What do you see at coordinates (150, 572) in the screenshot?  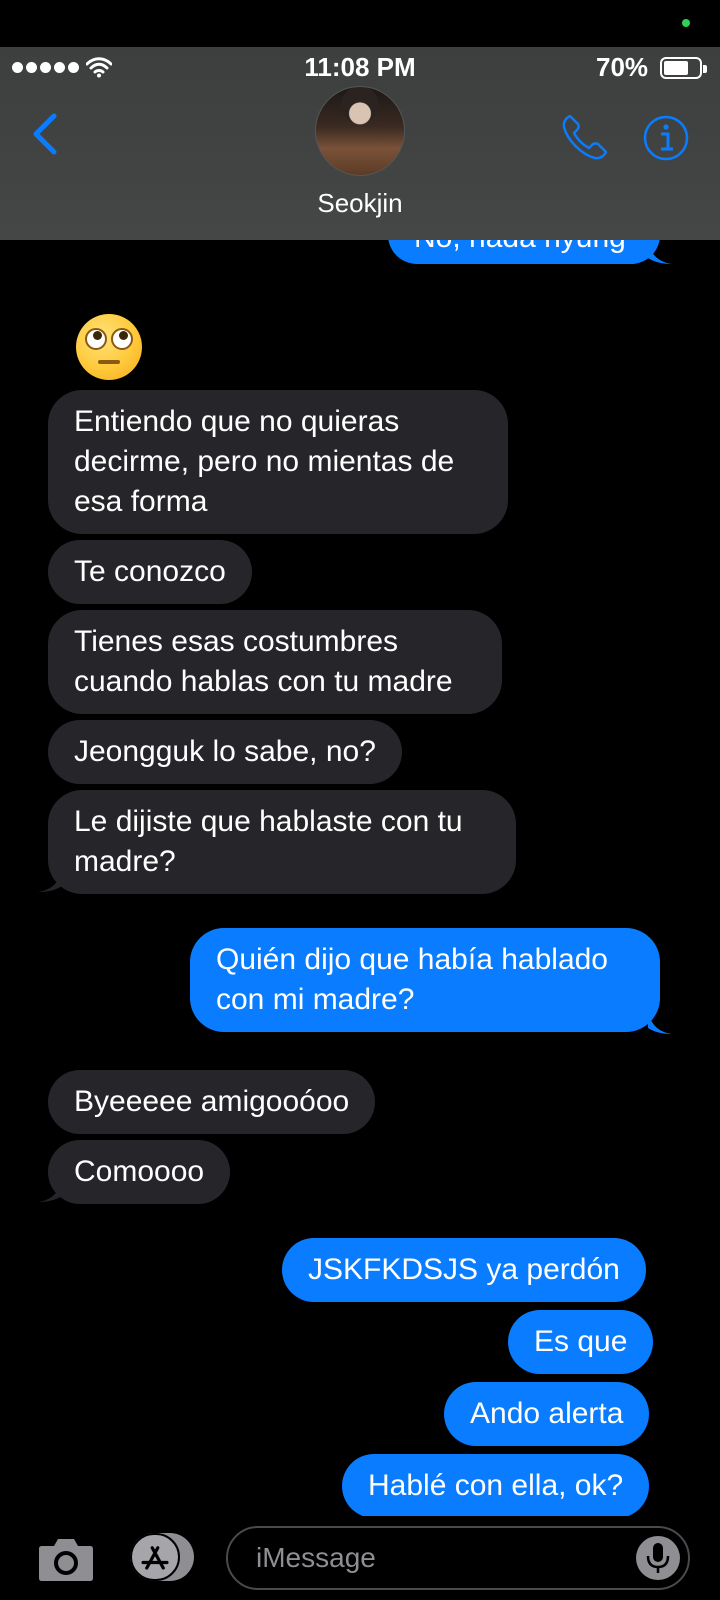 I see `message-bubble-incoming: Te conozco` at bounding box center [150, 572].